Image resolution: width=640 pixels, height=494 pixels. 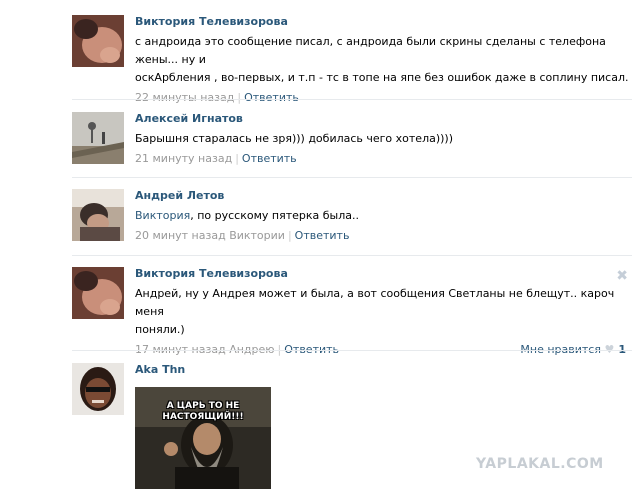 I want to click on meme-image: А ЦАРЬ ТО НЕ НАСТОЯЩИЙ!!!, so click(x=203, y=438).